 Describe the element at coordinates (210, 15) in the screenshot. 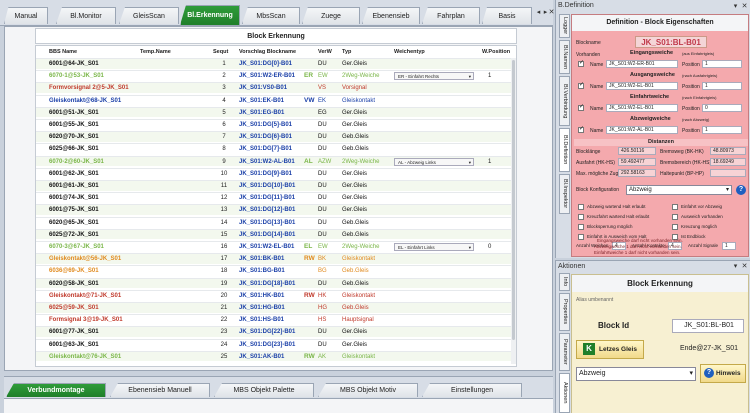

I see `tab-bl-erkennung: Bl.Erkennung` at that location.